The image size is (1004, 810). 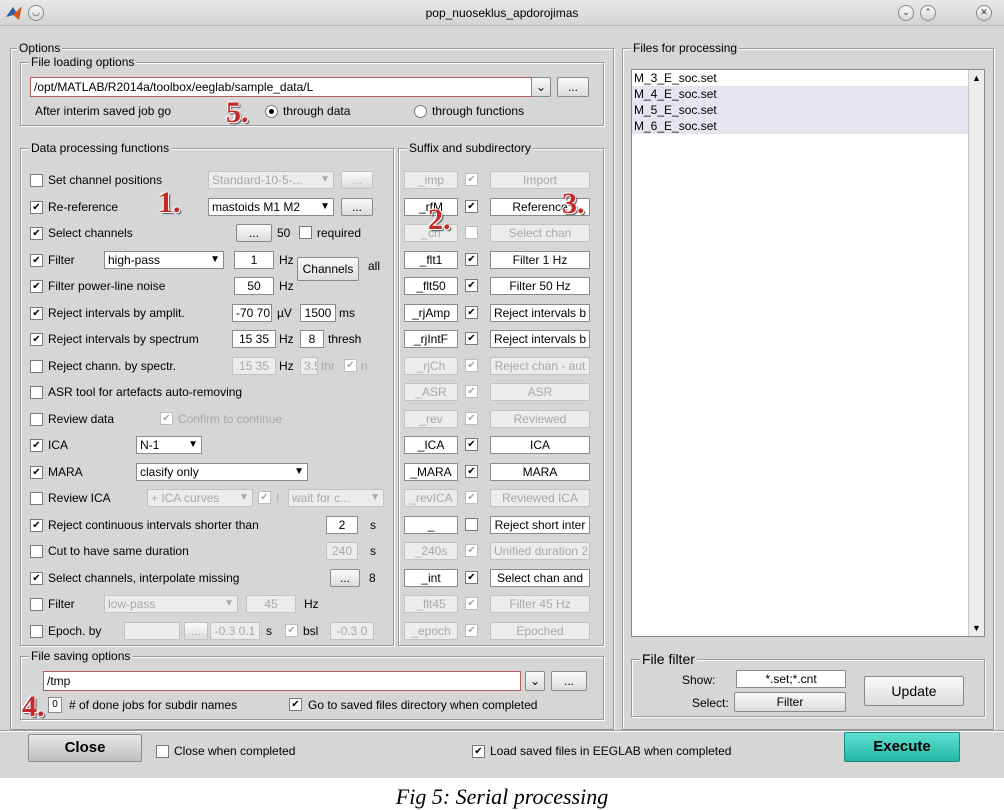 What do you see at coordinates (540, 551) in the screenshot?
I see `subdir-name-input: Unified duration 2` at bounding box center [540, 551].